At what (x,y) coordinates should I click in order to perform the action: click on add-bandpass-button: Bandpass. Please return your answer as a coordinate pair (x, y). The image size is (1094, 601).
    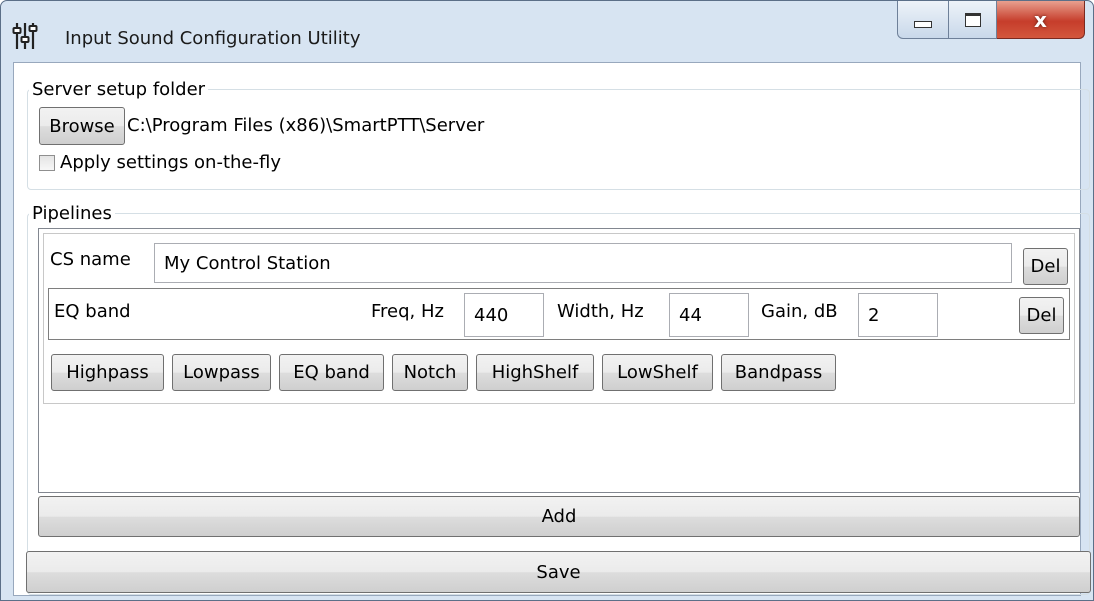
    Looking at the image, I should click on (778, 372).